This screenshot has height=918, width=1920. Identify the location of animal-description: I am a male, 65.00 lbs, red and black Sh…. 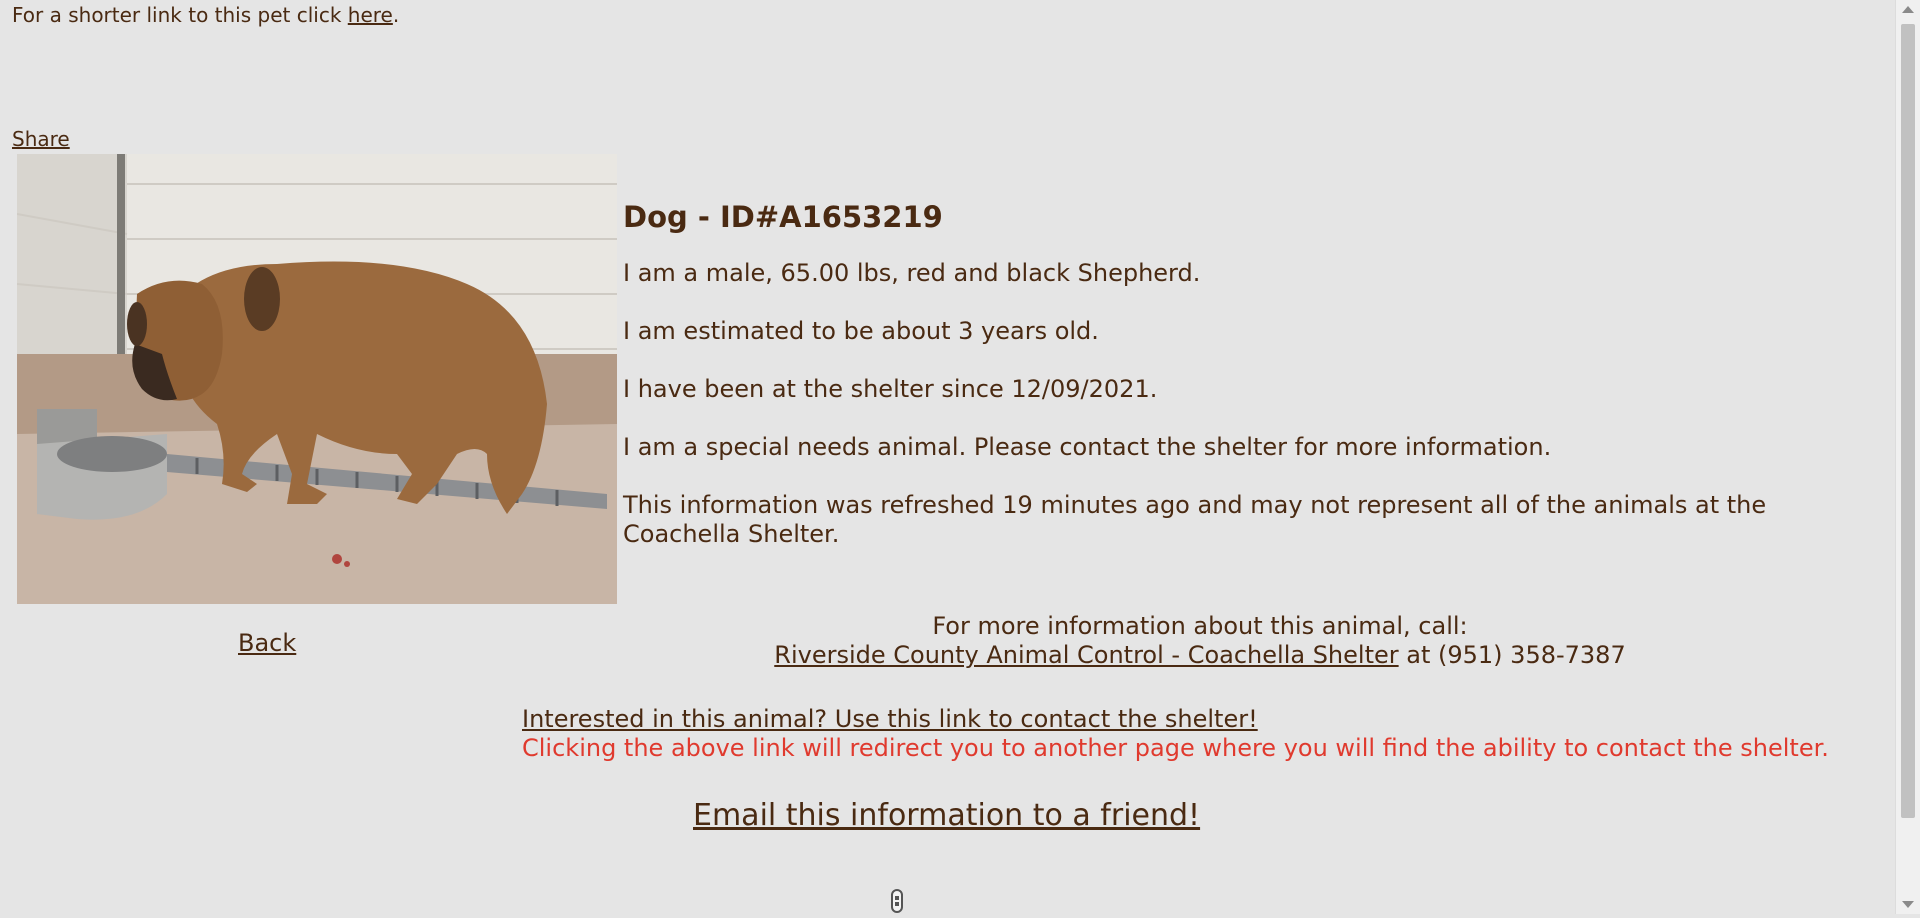
(912, 273).